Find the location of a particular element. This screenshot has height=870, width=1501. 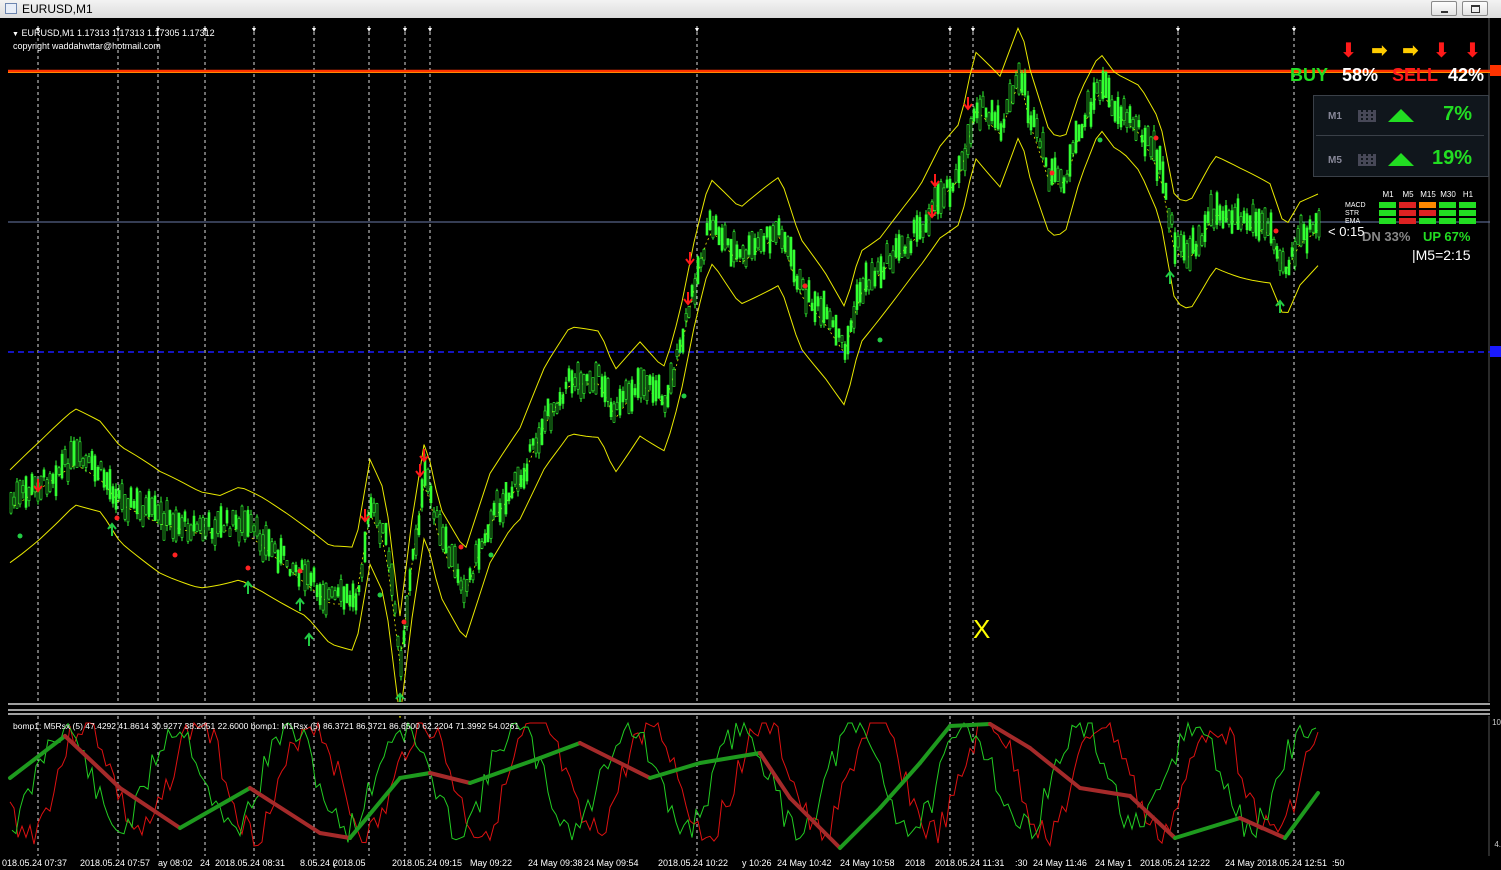

time-label: 2018.05.24 12:22 is located at coordinates (1175, 863).